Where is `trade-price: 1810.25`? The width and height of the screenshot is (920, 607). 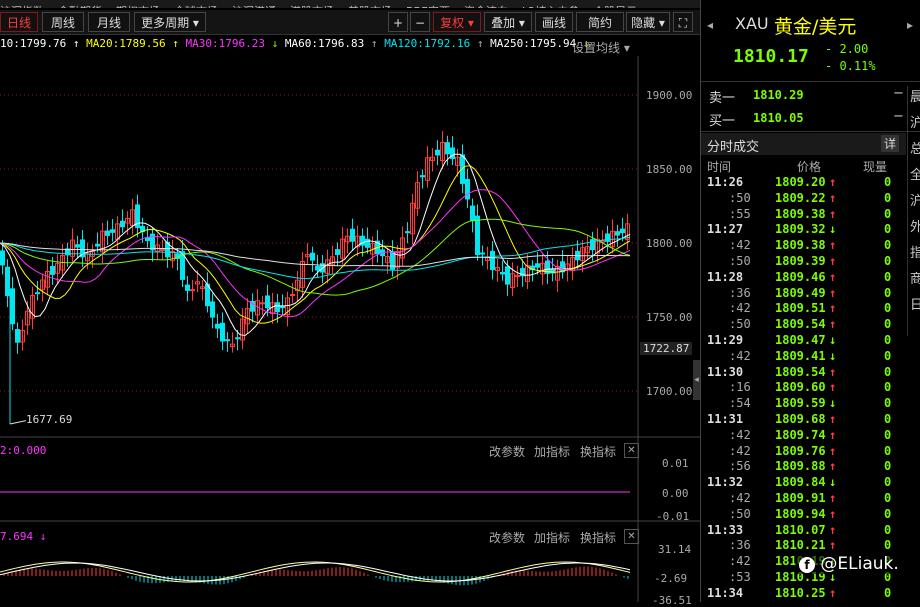
trade-price: 1810.25 is located at coordinates (800, 592).